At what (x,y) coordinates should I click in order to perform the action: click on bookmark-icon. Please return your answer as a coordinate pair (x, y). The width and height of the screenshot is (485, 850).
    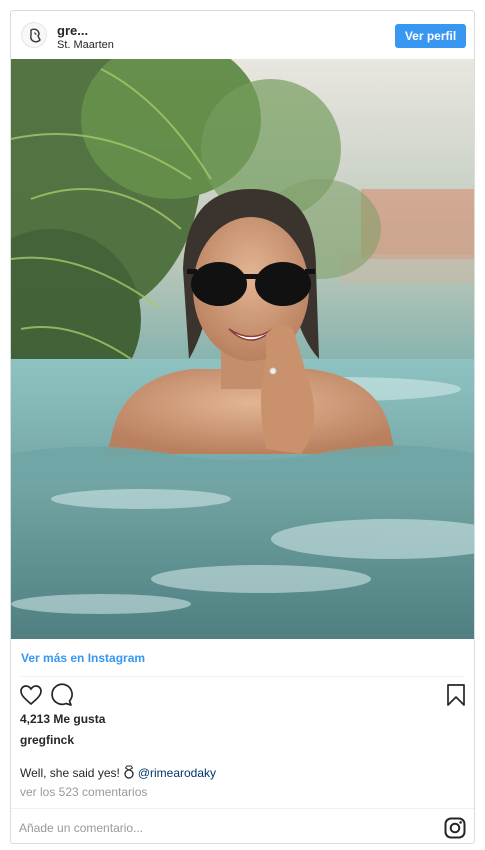
    Looking at the image, I should click on (456, 695).